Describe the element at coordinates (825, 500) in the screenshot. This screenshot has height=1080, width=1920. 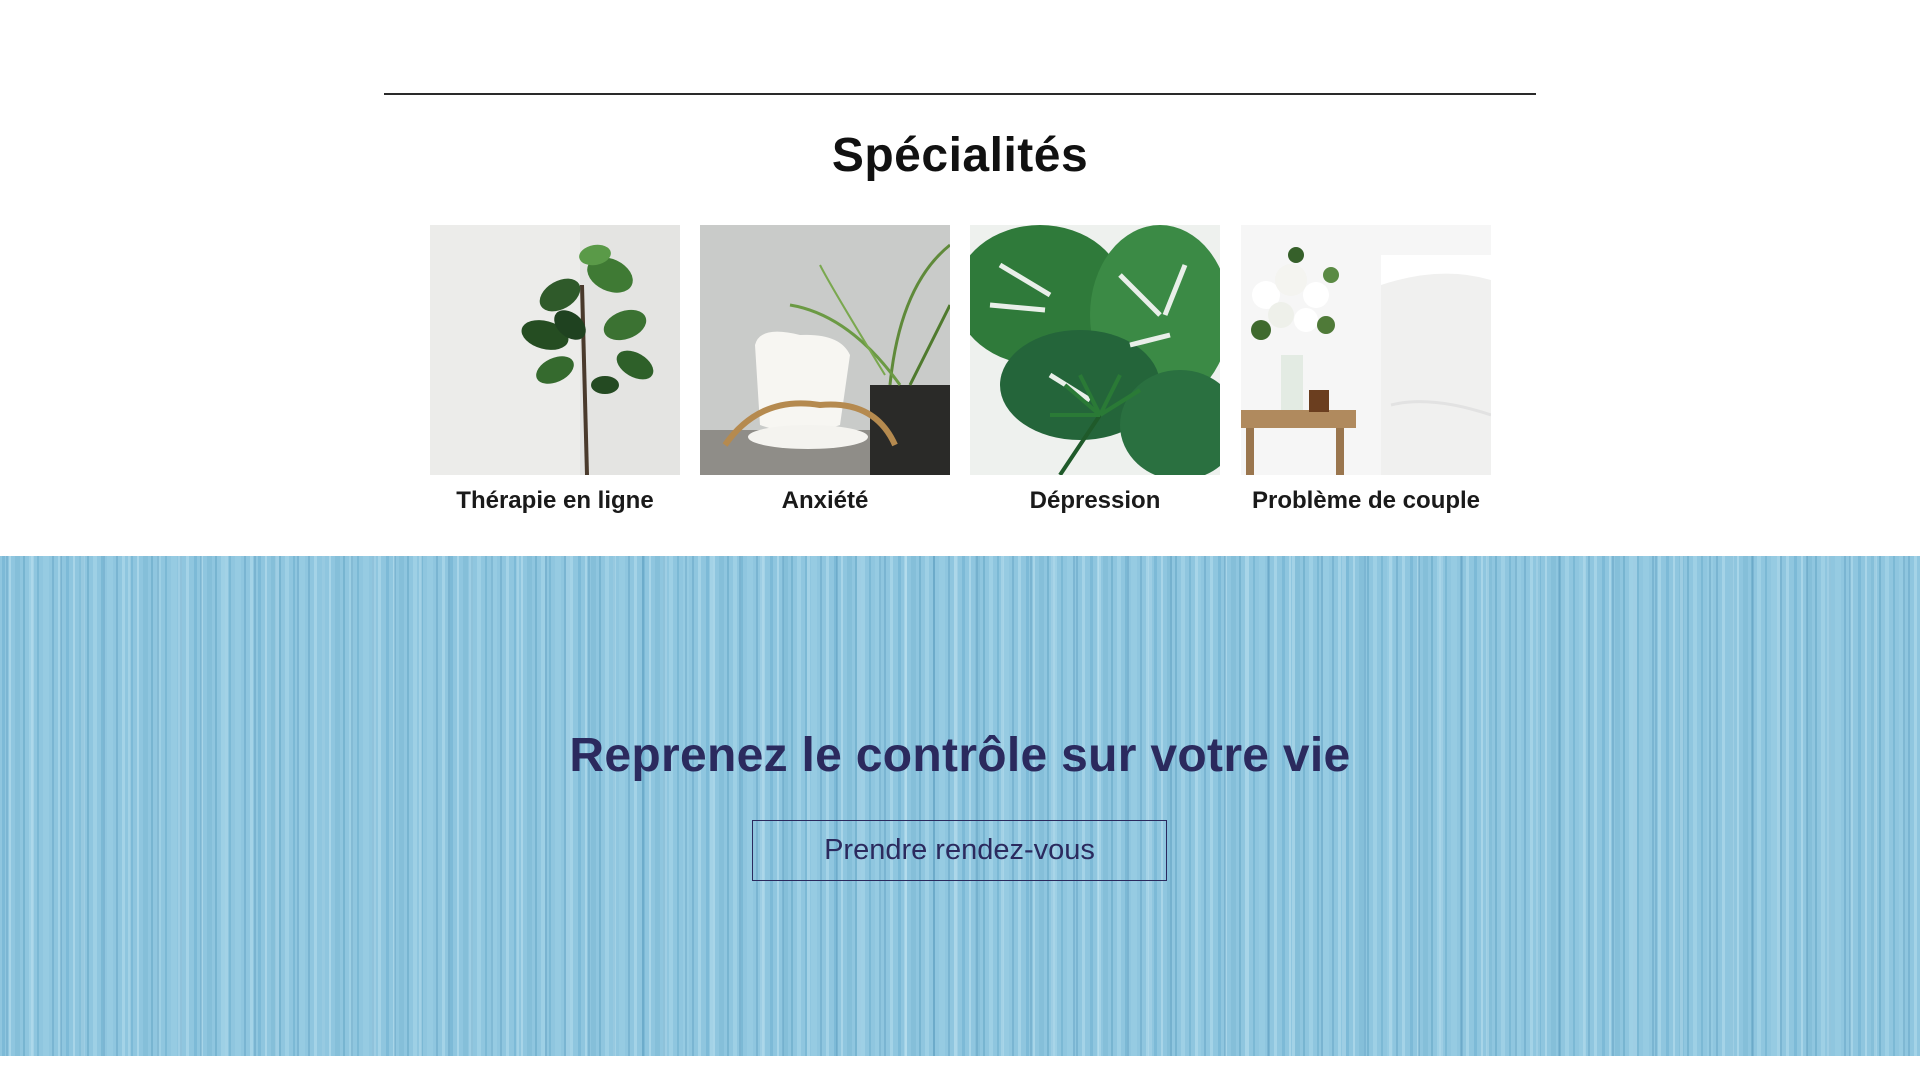
I see `specialty-label: Anxiété` at that location.